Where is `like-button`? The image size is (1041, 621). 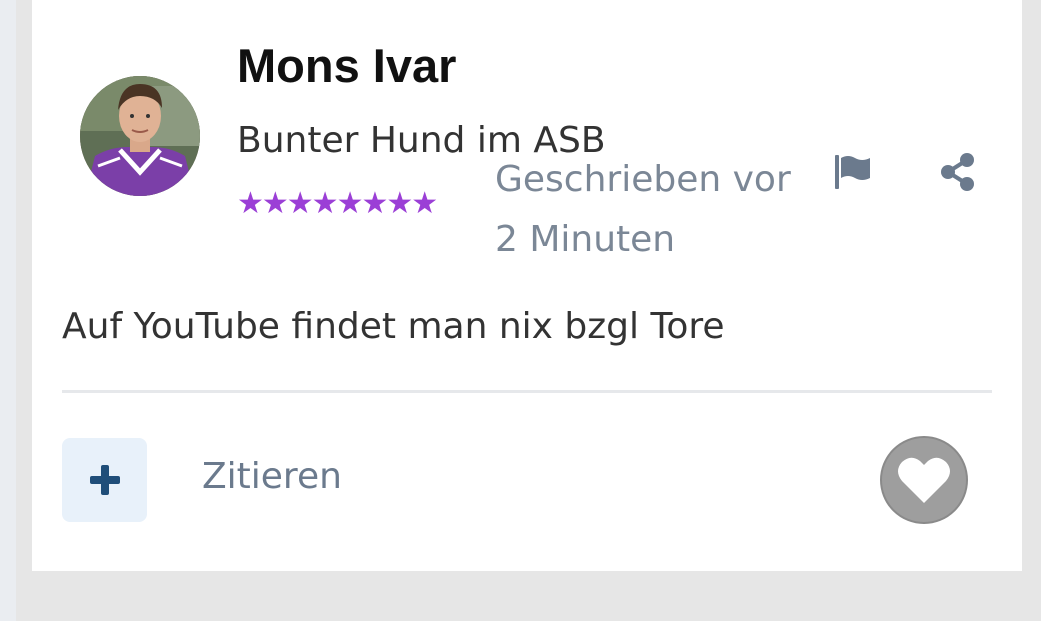 like-button is located at coordinates (924, 480).